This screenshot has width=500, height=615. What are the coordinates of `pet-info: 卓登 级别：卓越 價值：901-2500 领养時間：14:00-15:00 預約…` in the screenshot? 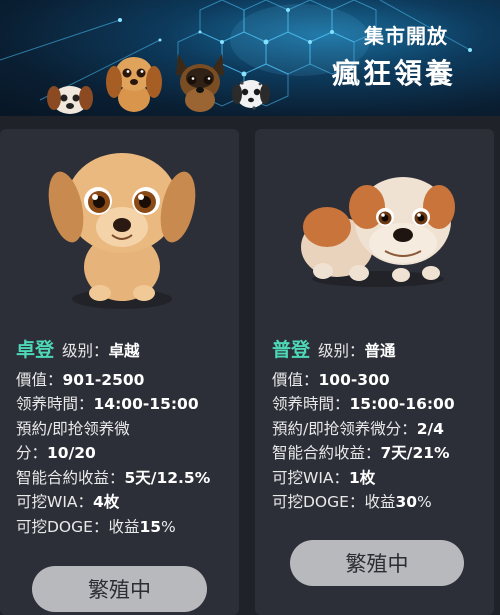 It's located at (123, 437).